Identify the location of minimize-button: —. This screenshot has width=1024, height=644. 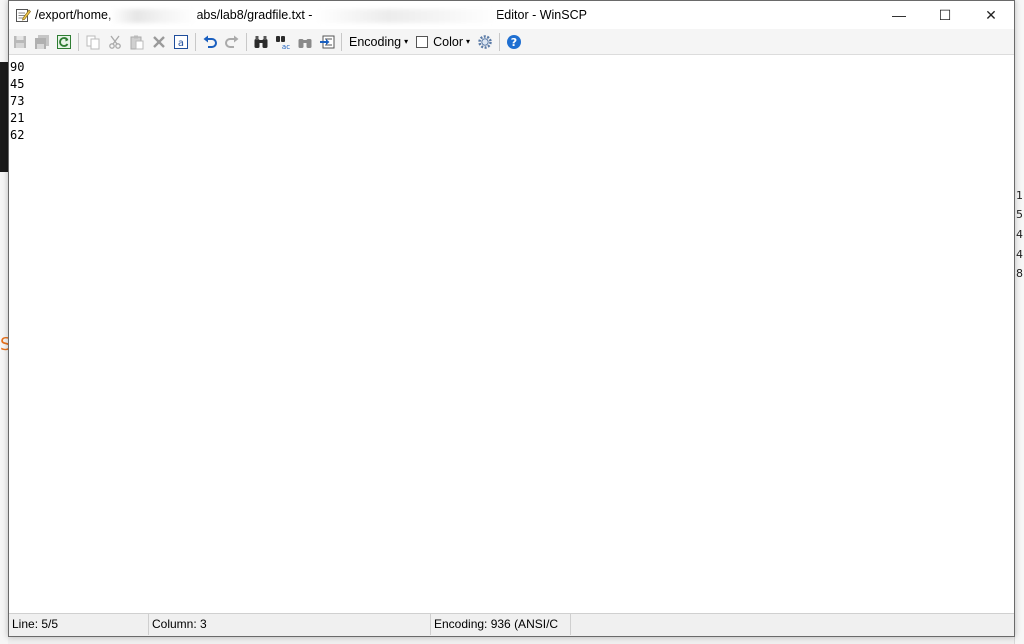
(899, 15).